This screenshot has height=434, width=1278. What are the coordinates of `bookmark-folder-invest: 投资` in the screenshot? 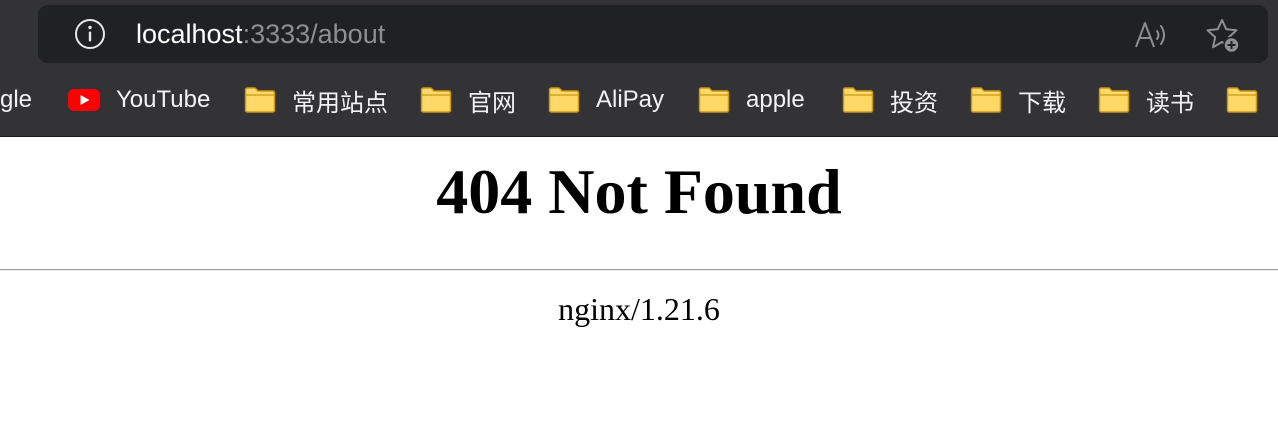 It's located at (890, 100).